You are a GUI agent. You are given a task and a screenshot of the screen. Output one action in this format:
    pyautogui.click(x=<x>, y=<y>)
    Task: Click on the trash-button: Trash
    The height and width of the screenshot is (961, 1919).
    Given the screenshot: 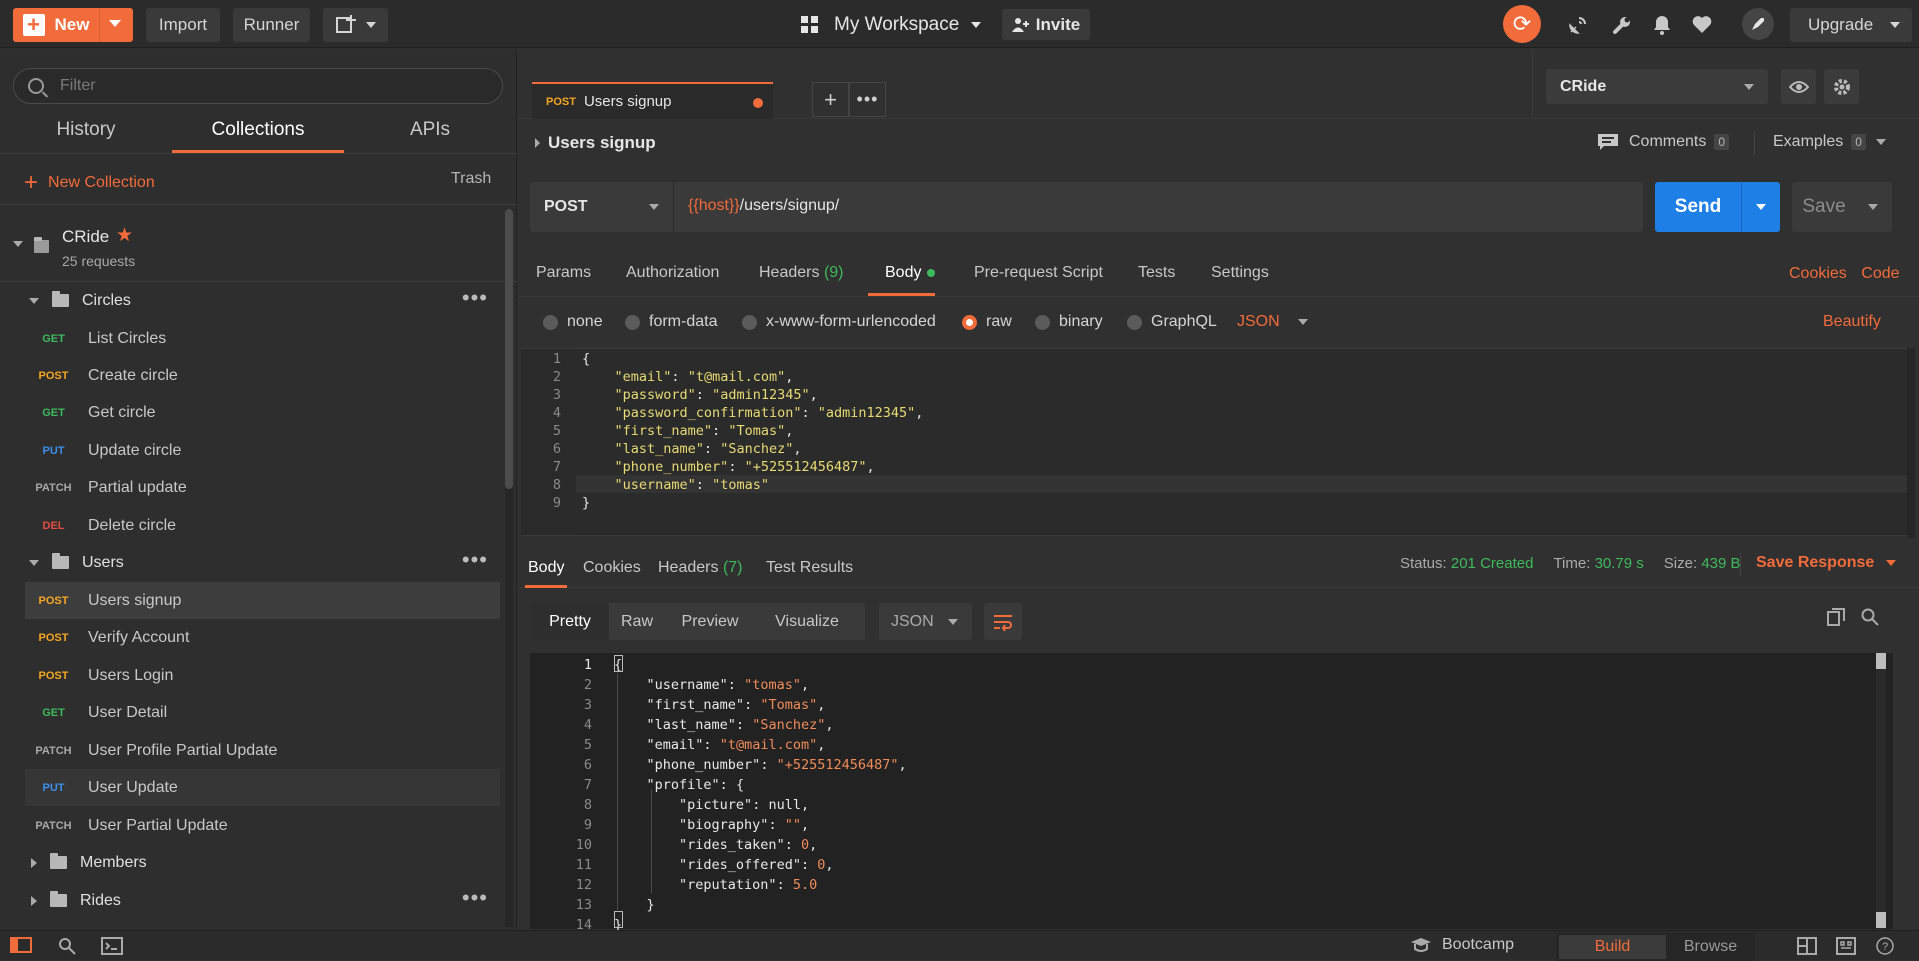 What is the action you would take?
    pyautogui.click(x=471, y=179)
    